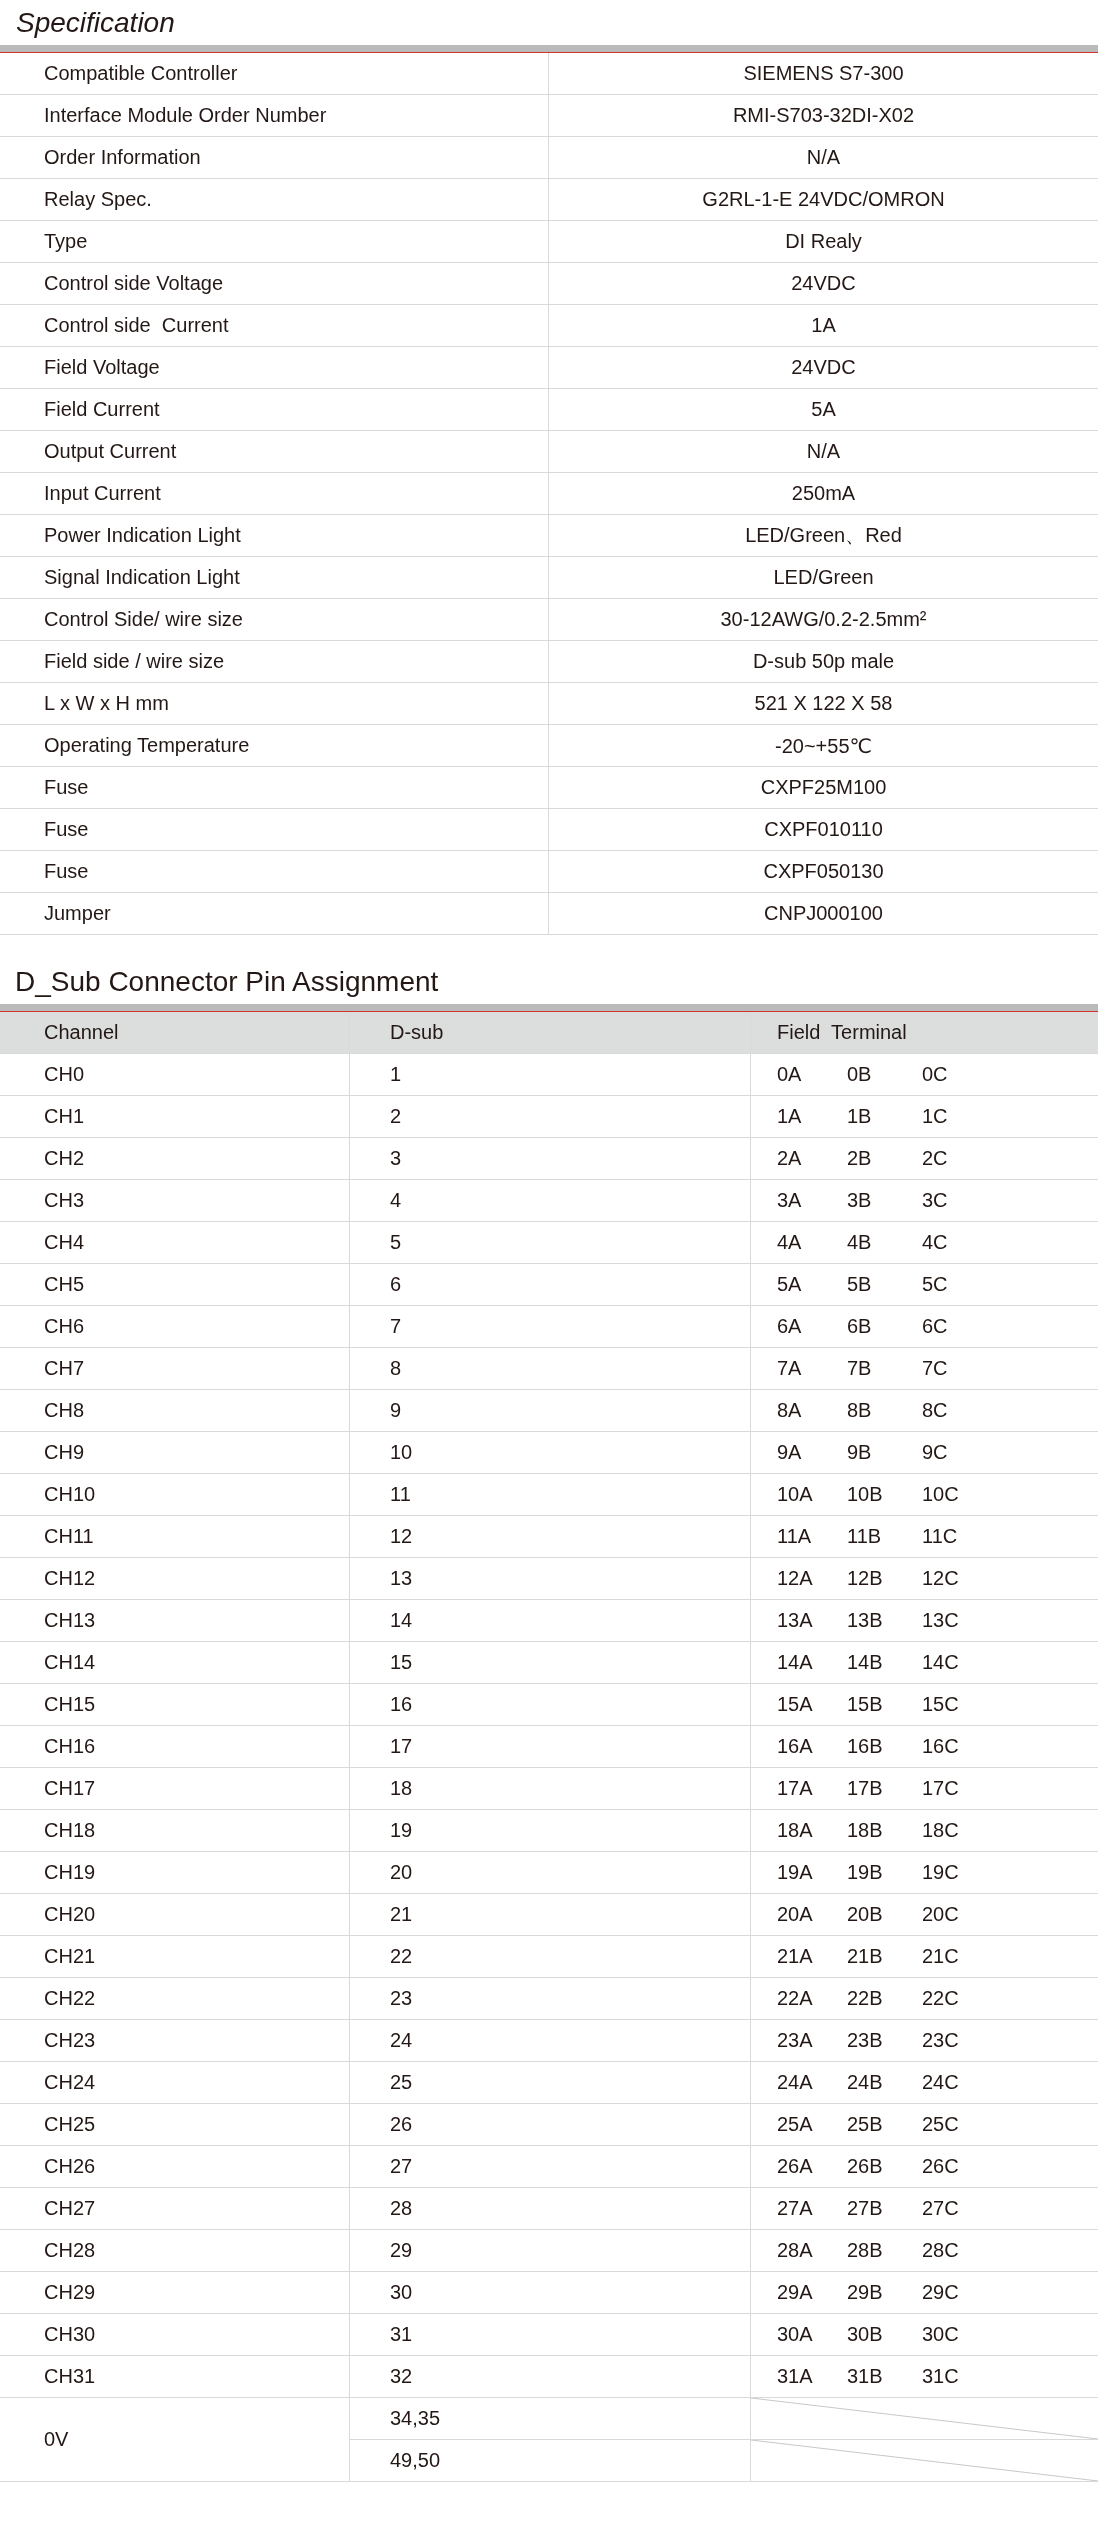 The image size is (1098, 2521). What do you see at coordinates (823, 367) in the screenshot?
I see `table-cell: 24VDC` at bounding box center [823, 367].